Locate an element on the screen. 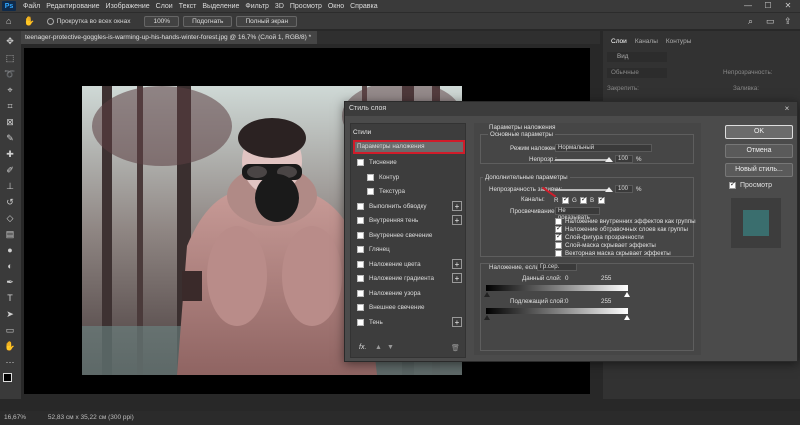 The image size is (800, 425). move-tool-icon: ✥ is located at coordinates (10, 41).